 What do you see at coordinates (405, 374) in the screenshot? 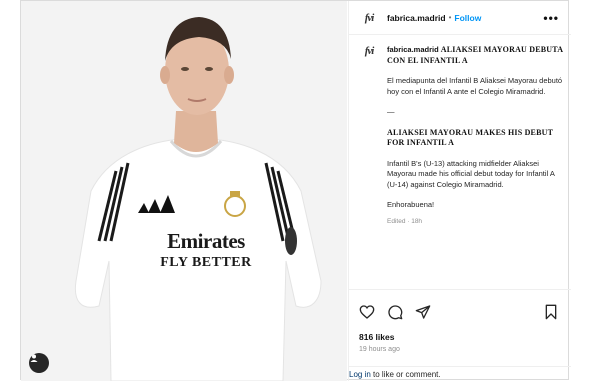
I see `login-prompt-text: to like or comment.` at bounding box center [405, 374].